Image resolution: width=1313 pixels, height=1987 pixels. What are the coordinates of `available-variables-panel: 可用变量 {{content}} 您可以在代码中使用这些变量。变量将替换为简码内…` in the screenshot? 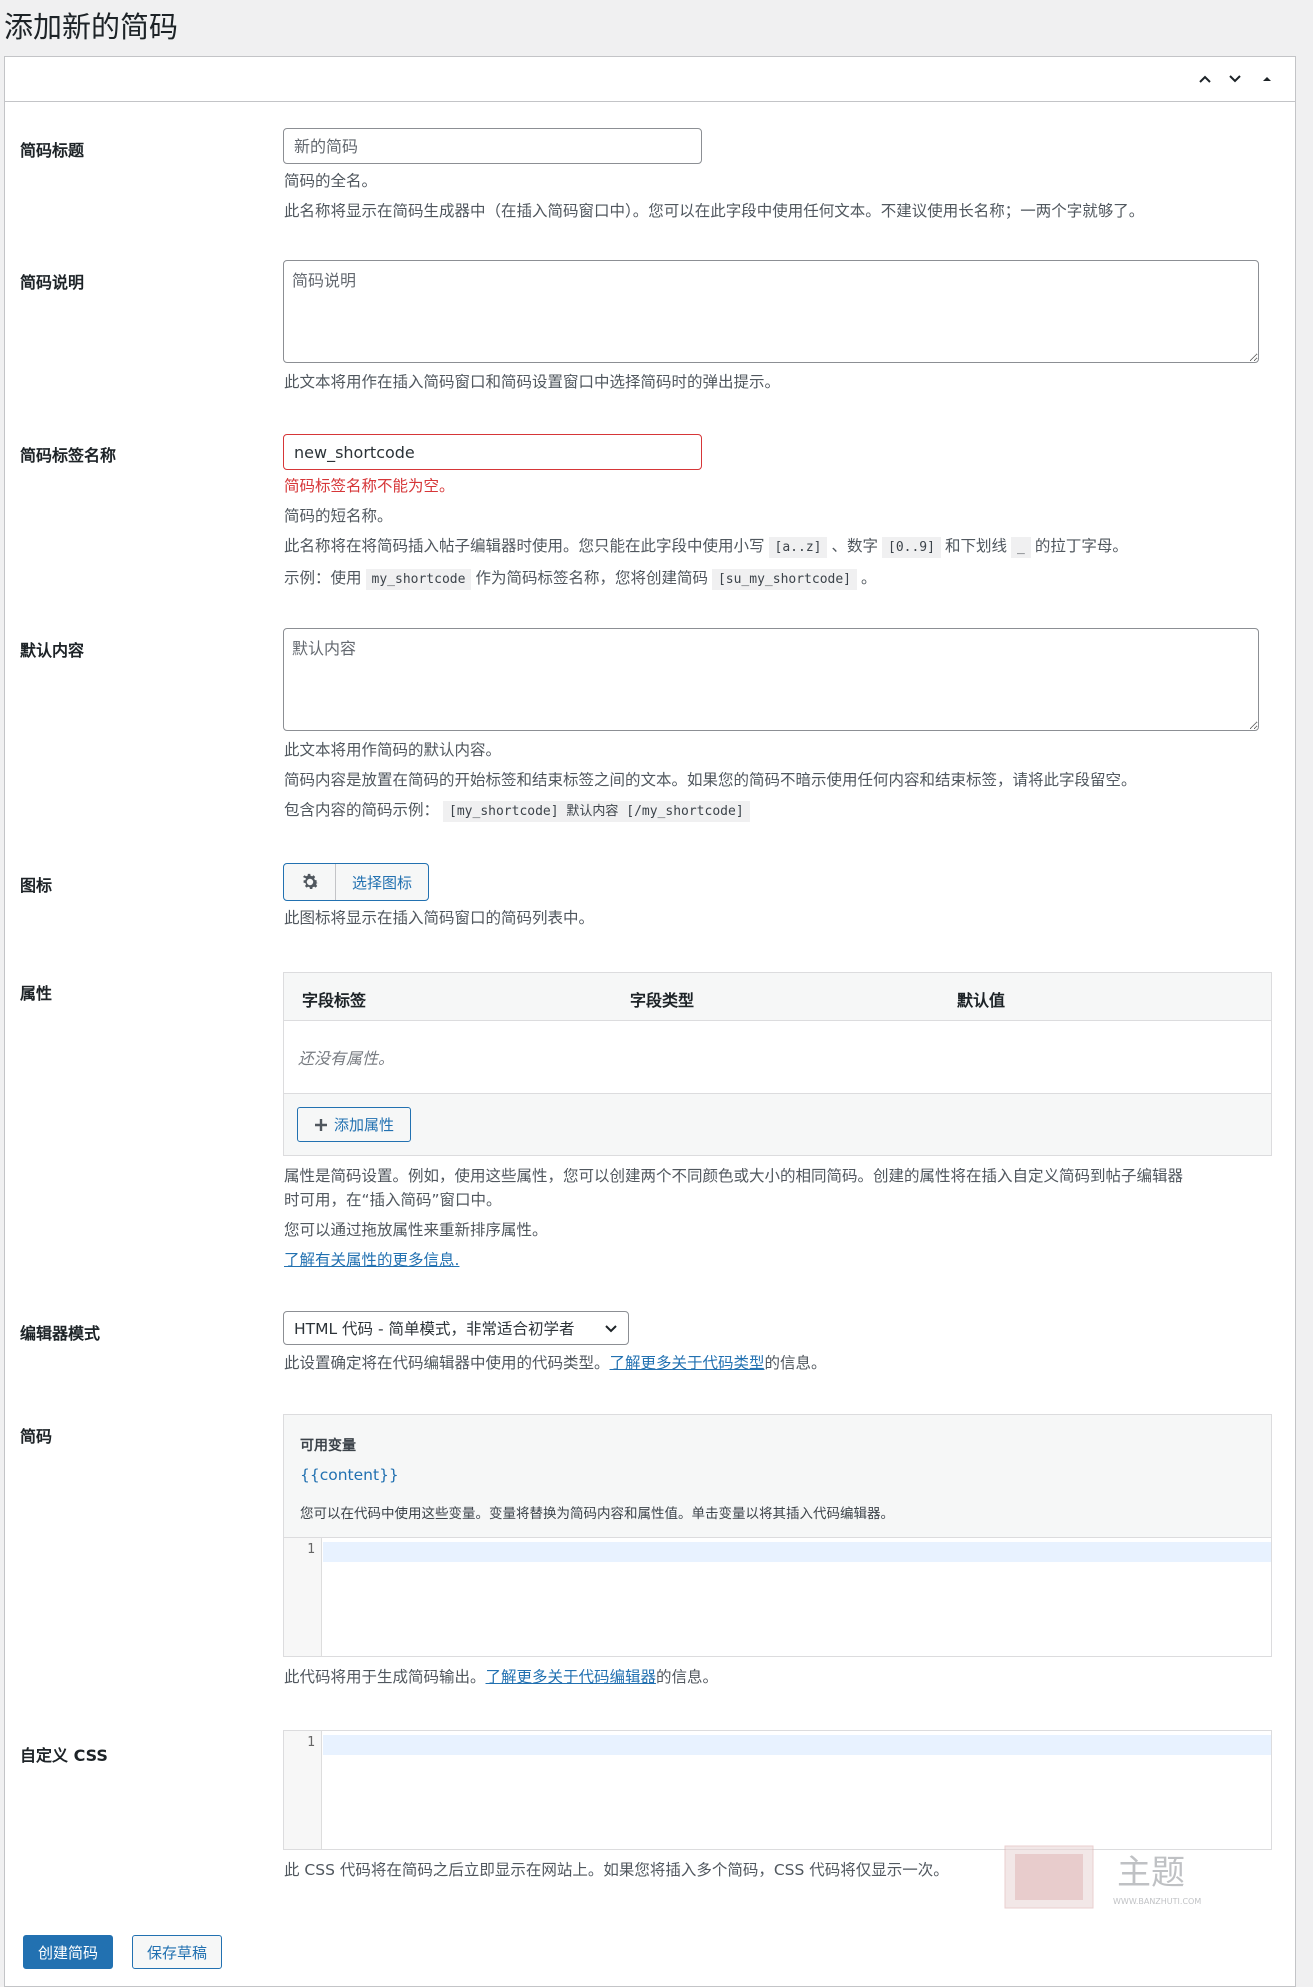 It's located at (777, 1477).